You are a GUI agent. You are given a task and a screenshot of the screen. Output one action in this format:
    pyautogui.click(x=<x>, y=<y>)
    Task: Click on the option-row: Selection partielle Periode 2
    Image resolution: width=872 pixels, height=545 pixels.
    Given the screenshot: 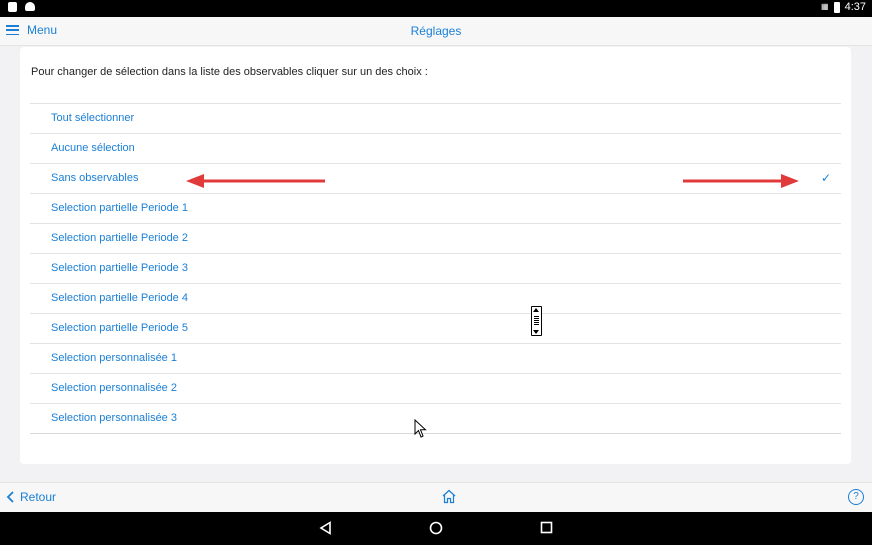 What is the action you would take?
    pyautogui.click(x=435, y=239)
    